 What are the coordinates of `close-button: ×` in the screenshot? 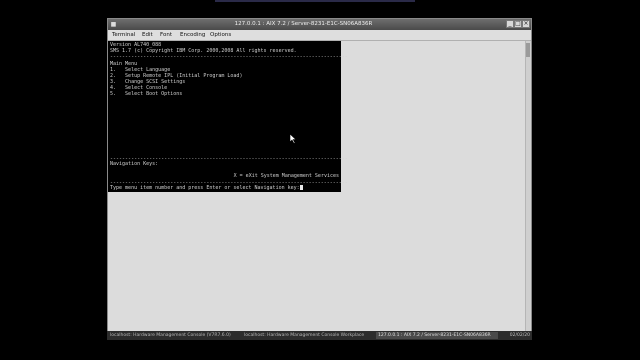 It's located at (526, 24).